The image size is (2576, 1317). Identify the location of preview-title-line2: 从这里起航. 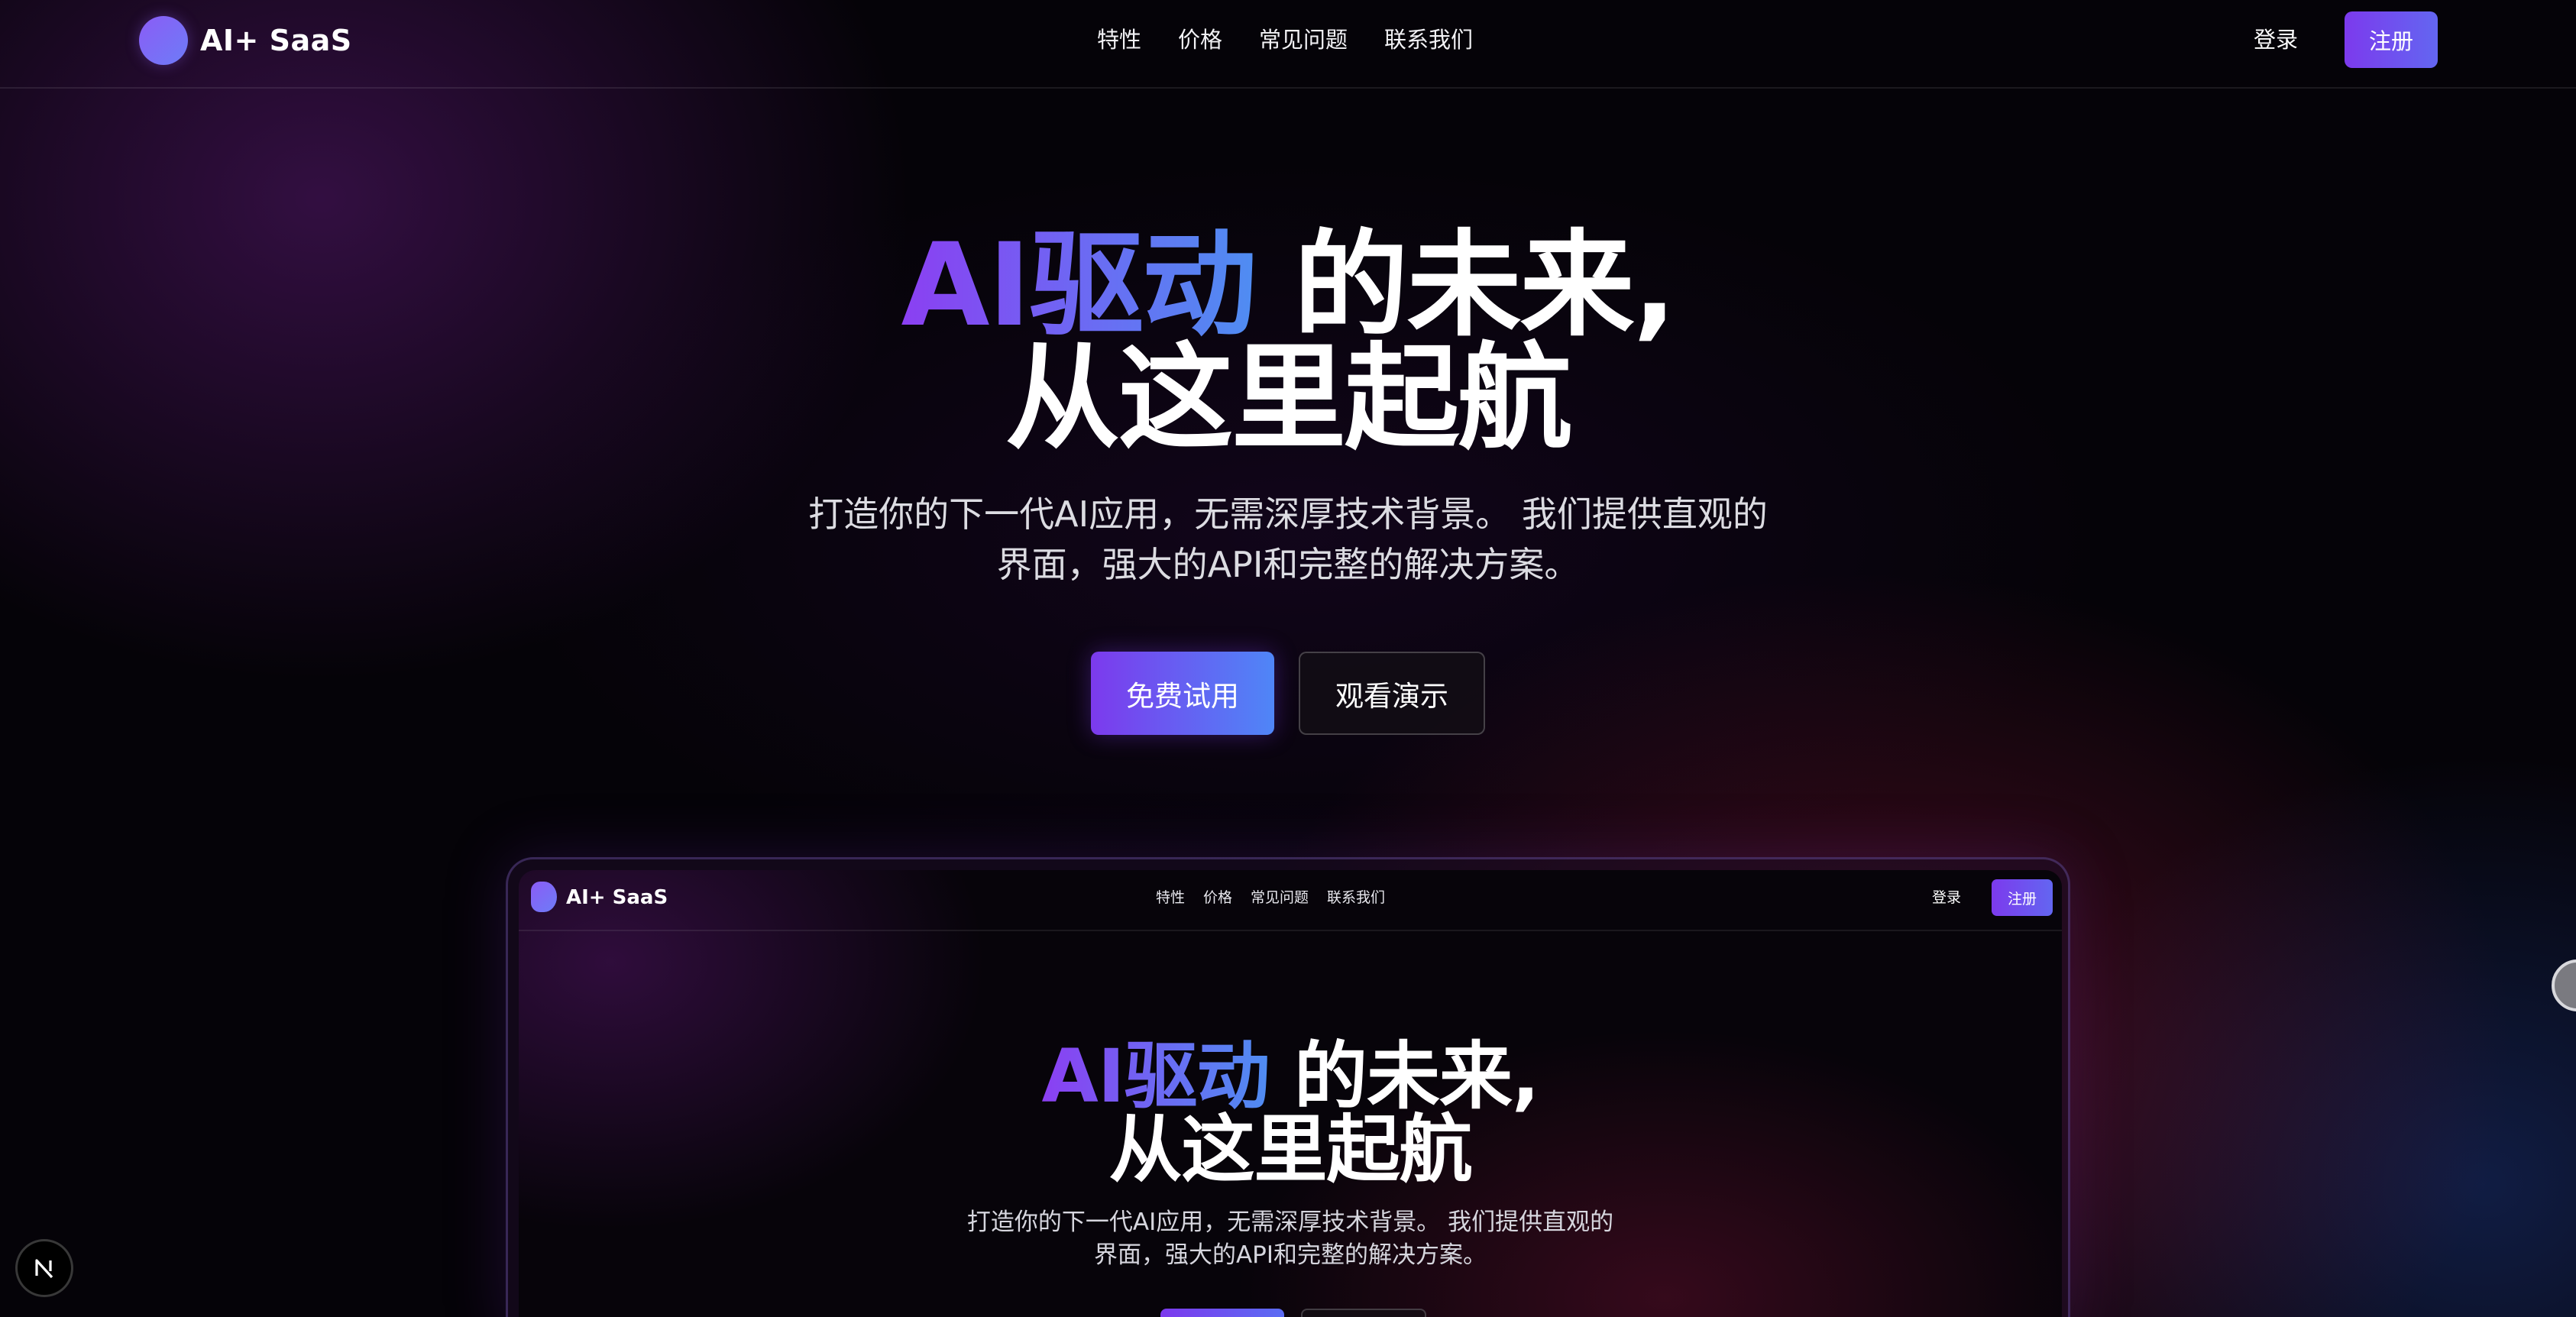
(1290, 1149).